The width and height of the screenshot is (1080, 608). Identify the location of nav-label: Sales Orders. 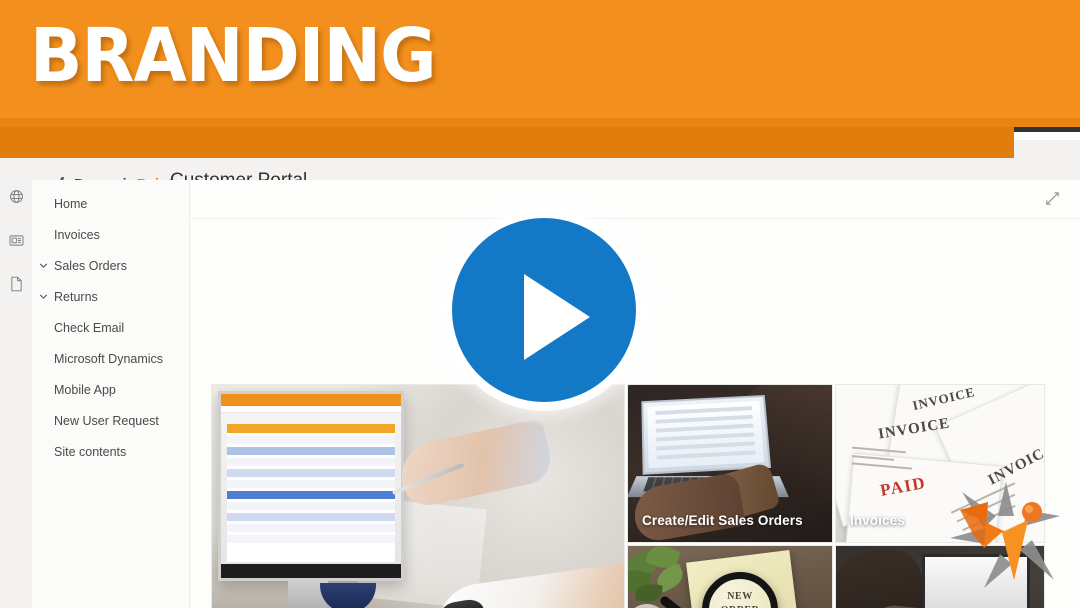
(90, 265).